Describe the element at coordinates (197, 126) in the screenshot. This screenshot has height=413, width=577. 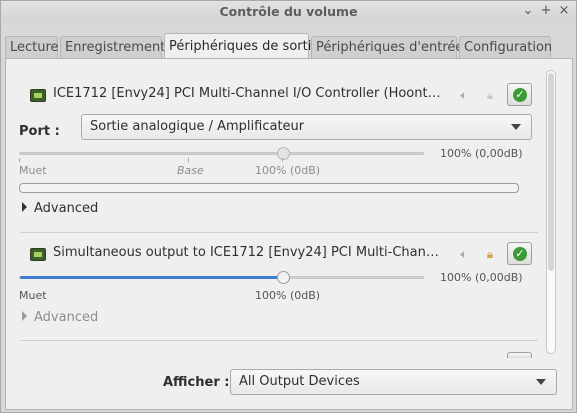
I see `port-value: Sortie analogique / Amplificateur` at that location.